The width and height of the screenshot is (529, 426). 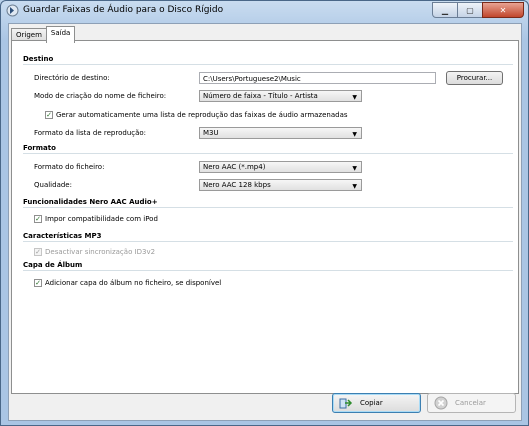 What do you see at coordinates (53, 265) in the screenshot?
I see `section-heading-album-cover: Capa de Álbum` at bounding box center [53, 265].